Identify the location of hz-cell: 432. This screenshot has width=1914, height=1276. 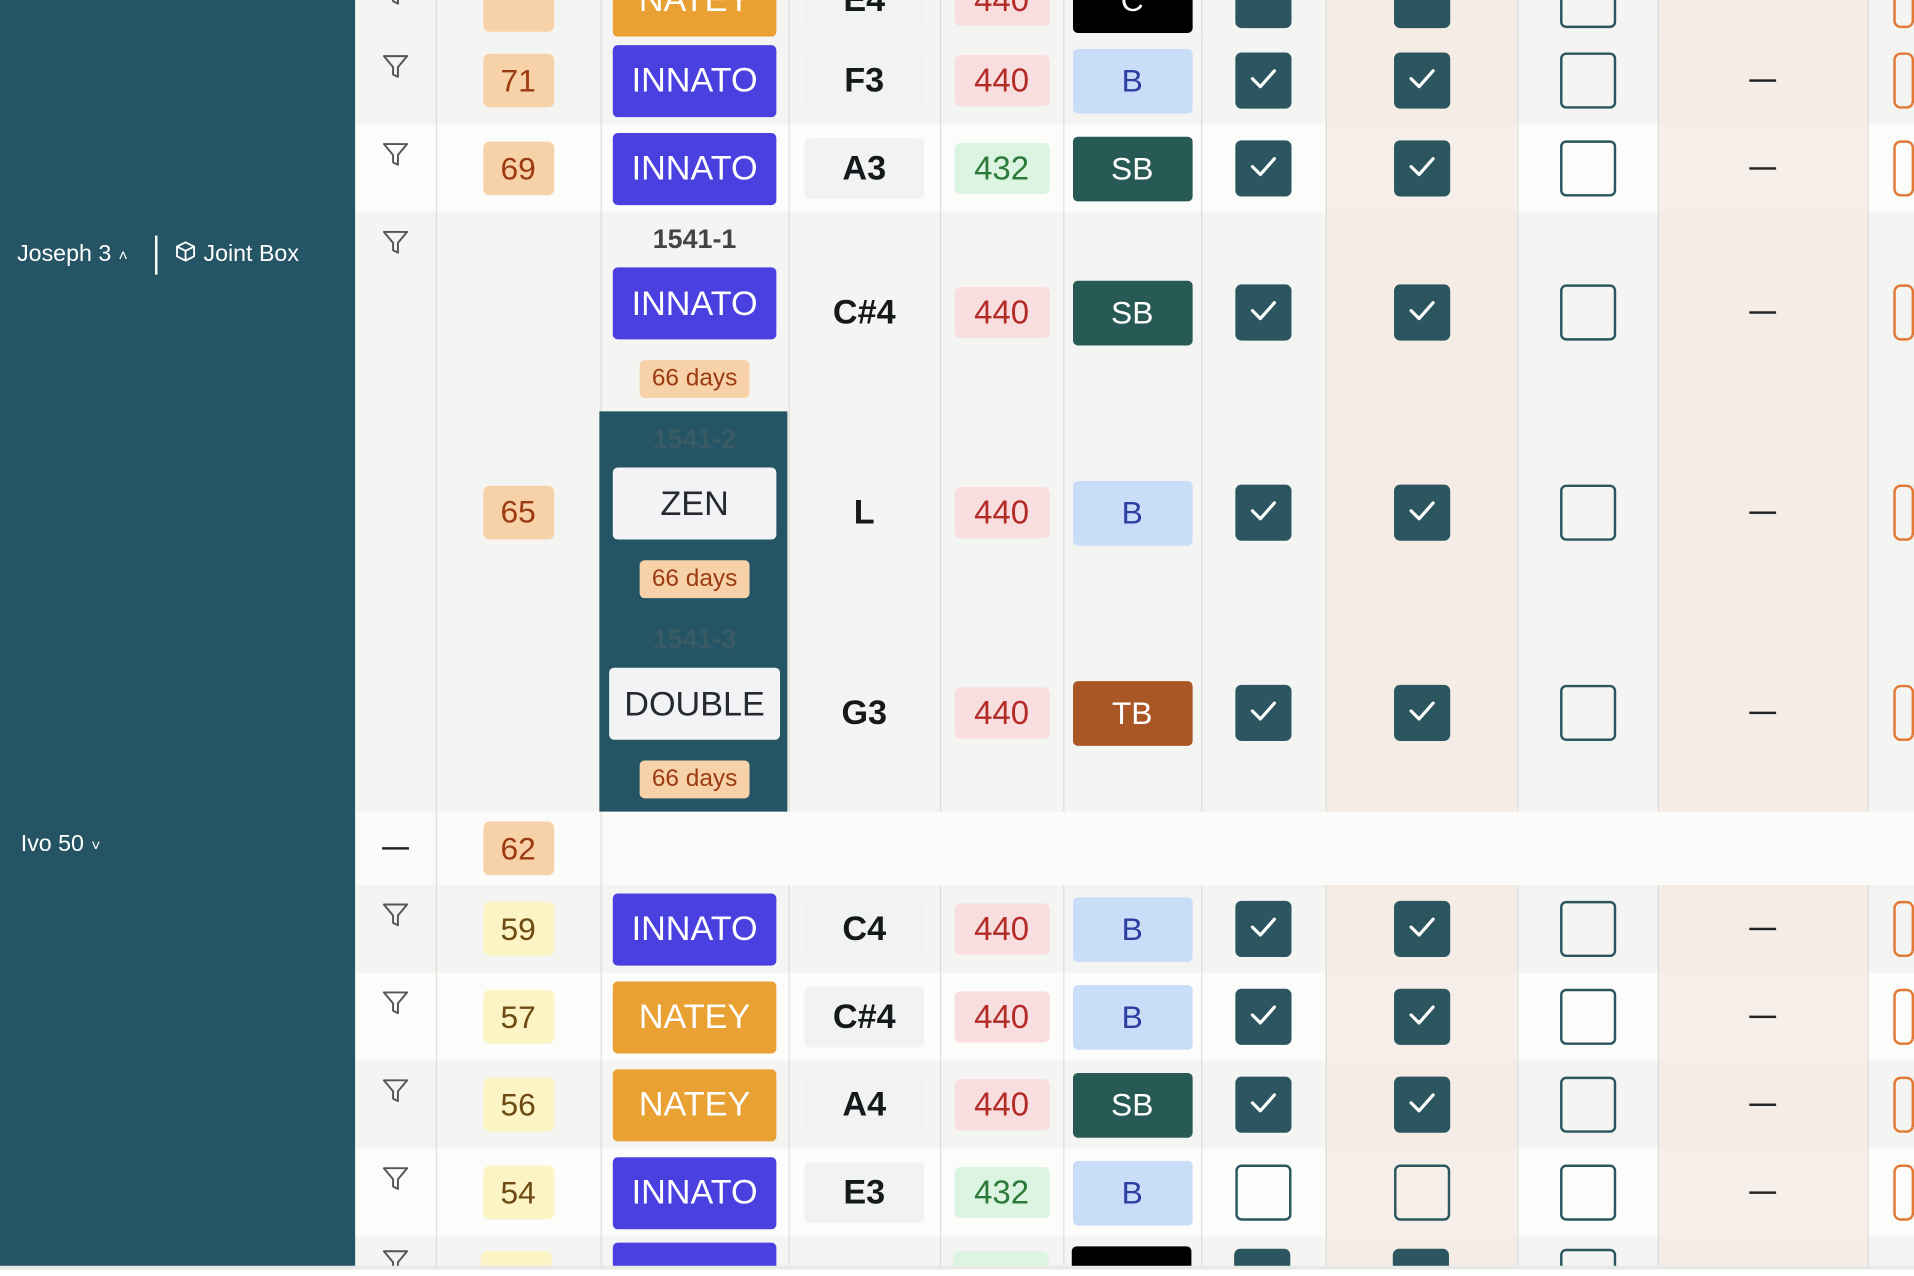
(1001, 169).